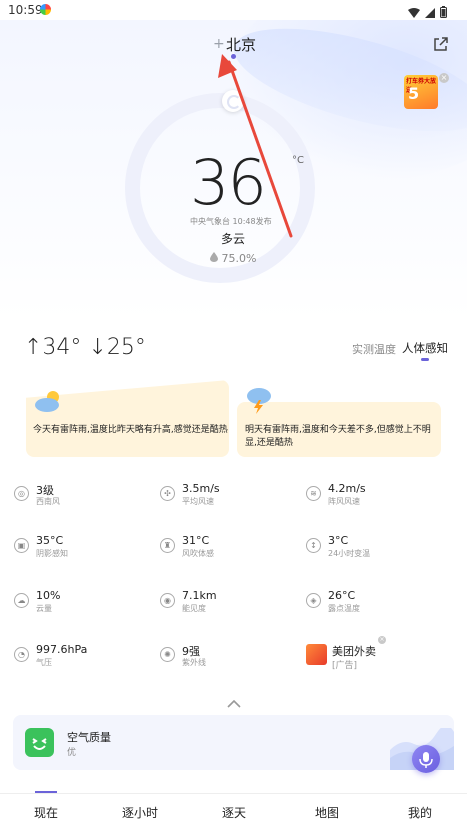 The height and width of the screenshot is (830, 467). What do you see at coordinates (49, 403) in the screenshot?
I see `sun-cloud-icon` at bounding box center [49, 403].